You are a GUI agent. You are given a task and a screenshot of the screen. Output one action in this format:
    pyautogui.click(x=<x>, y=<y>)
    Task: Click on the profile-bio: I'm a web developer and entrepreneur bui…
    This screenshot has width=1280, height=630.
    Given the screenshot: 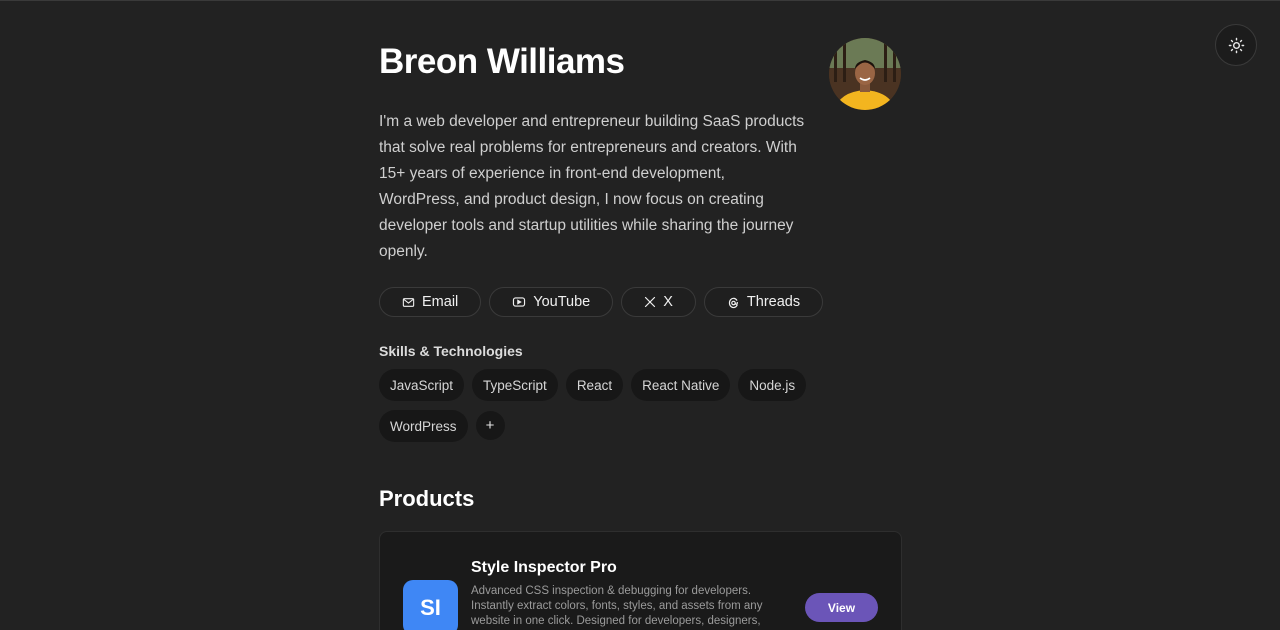 What is the action you would take?
    pyautogui.click(x=592, y=186)
    